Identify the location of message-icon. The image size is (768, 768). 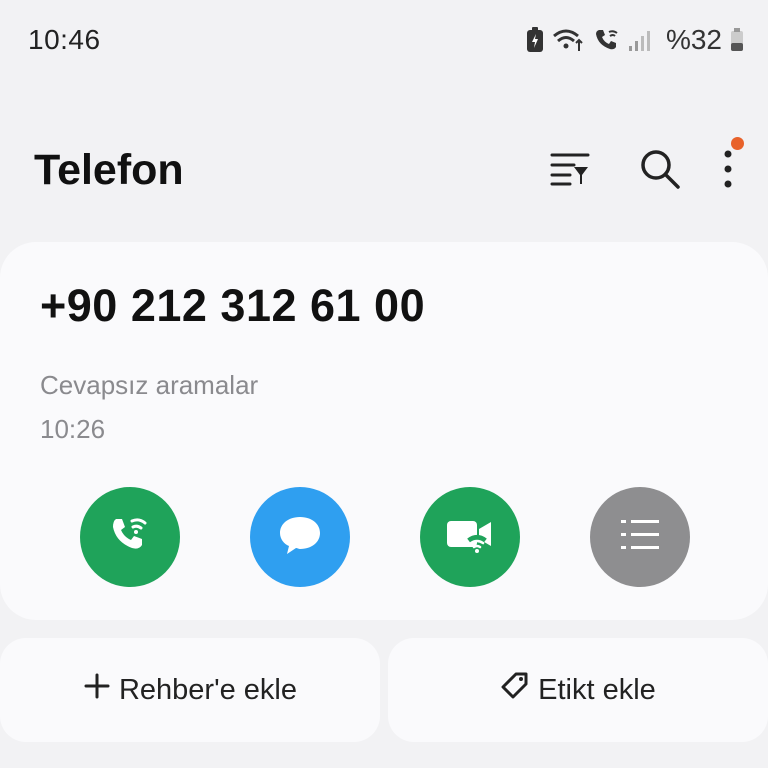
(300, 537).